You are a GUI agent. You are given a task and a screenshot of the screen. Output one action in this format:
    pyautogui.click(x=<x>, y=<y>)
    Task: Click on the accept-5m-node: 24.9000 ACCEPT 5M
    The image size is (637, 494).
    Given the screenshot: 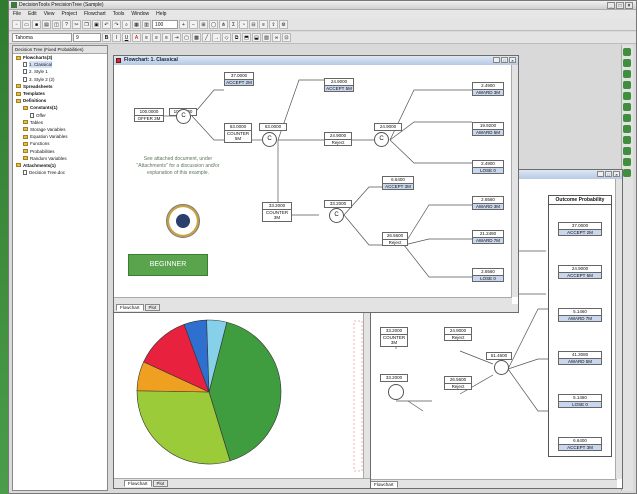 What is the action you would take?
    pyautogui.click(x=339, y=85)
    